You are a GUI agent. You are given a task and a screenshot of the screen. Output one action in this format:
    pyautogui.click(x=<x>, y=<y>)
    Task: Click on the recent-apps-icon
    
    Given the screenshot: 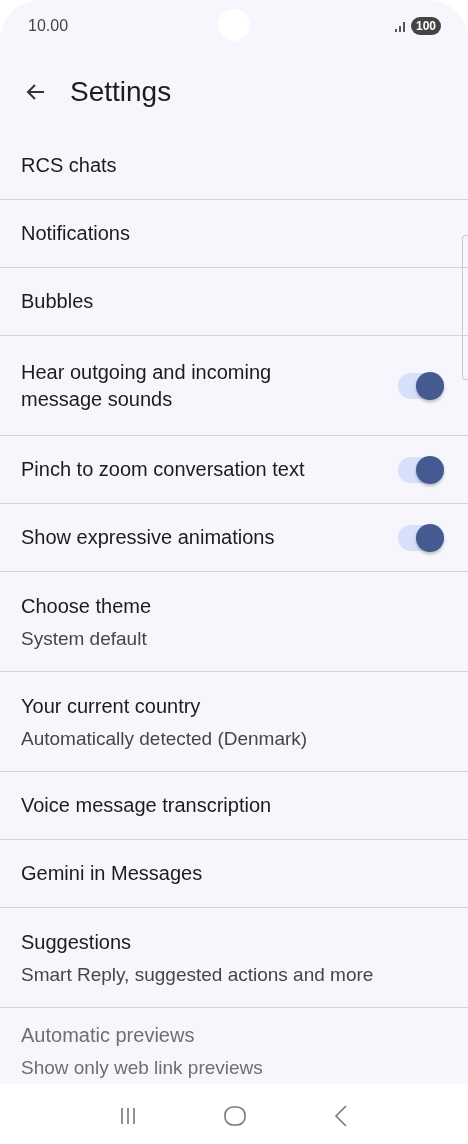 What is the action you would take?
    pyautogui.click(x=128, y=1116)
    